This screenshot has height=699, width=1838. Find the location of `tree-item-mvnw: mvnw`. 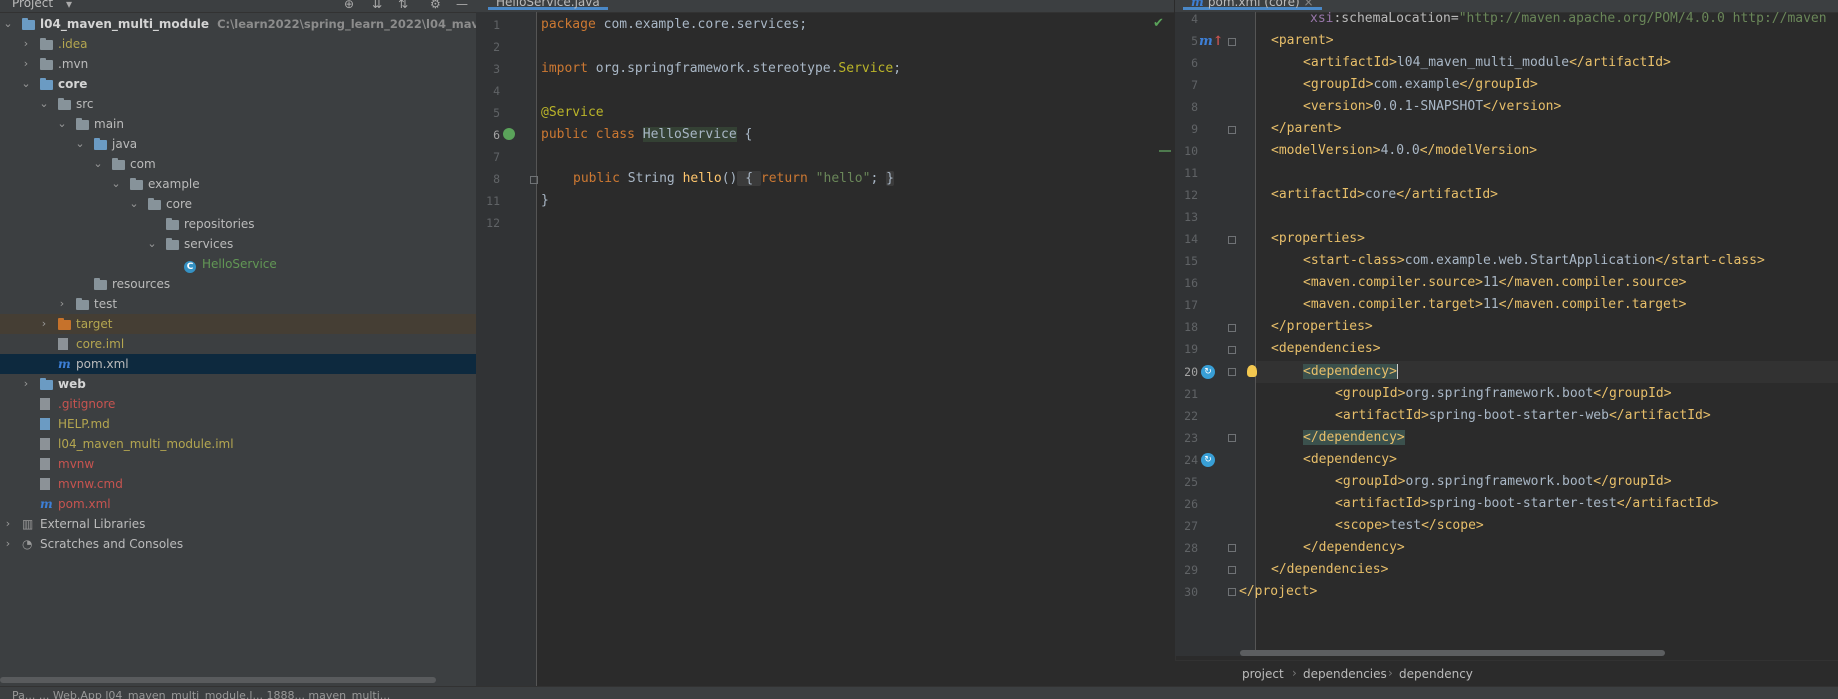

tree-item-mvnw: mvnw is located at coordinates (238, 464).